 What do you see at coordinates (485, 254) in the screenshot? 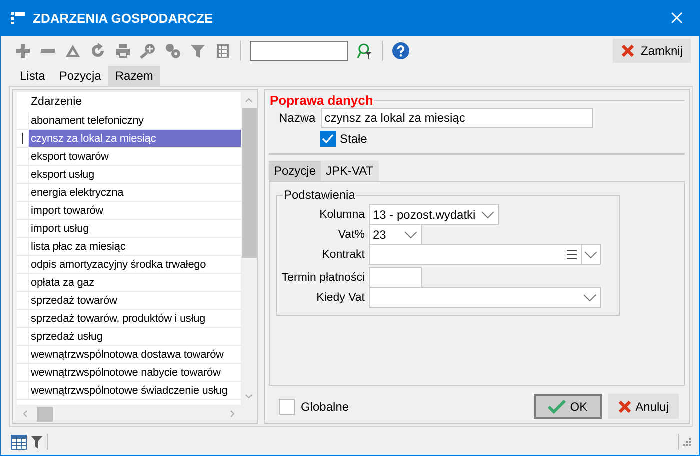
I see `lookup-field` at bounding box center [485, 254].